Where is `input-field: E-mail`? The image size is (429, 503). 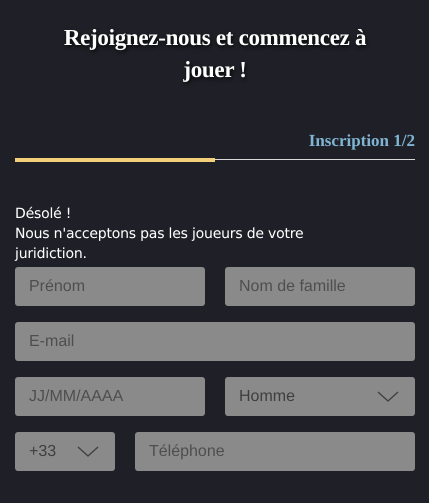 input-field: E-mail is located at coordinates (215, 341).